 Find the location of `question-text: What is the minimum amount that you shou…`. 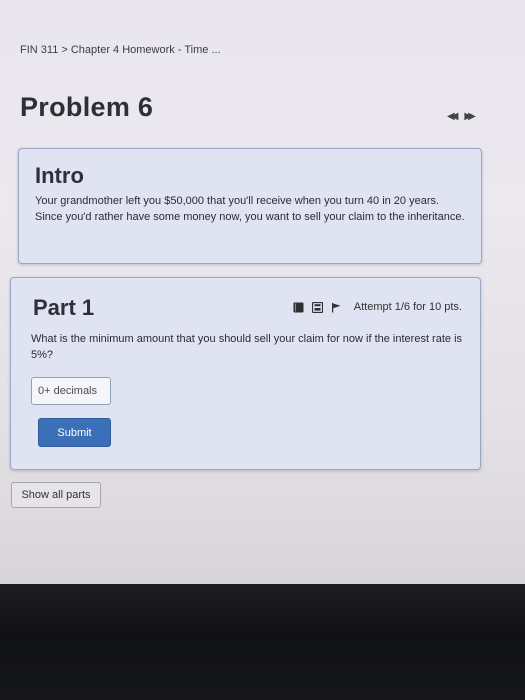

question-text: What is the minimum amount that you shou… is located at coordinates (247, 347).